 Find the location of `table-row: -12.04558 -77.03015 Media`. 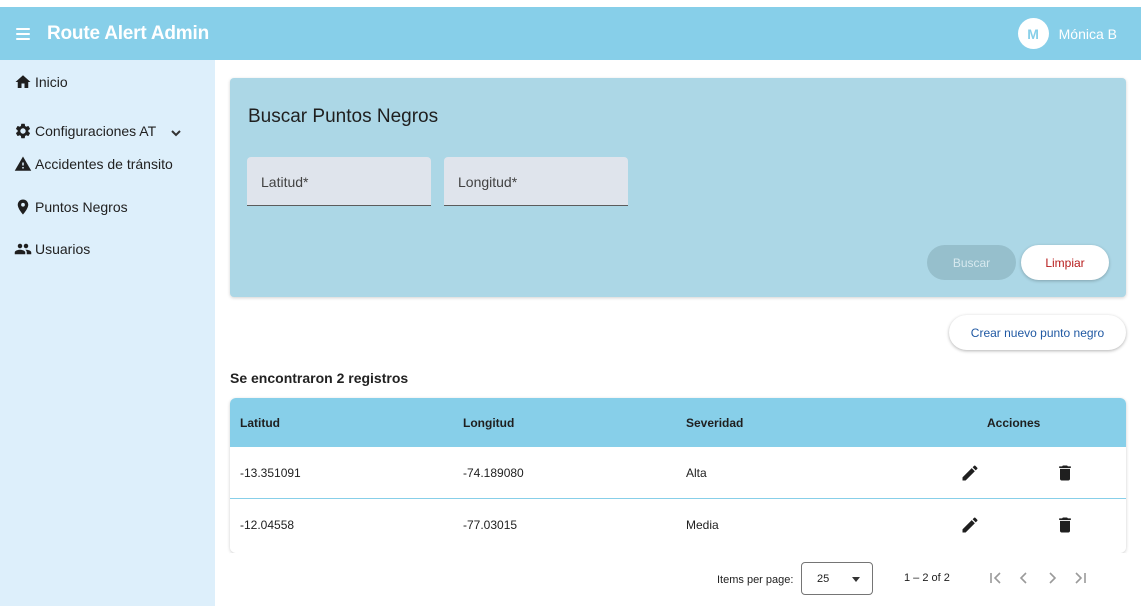

table-row: -12.04558 -77.03015 Media is located at coordinates (678, 525).